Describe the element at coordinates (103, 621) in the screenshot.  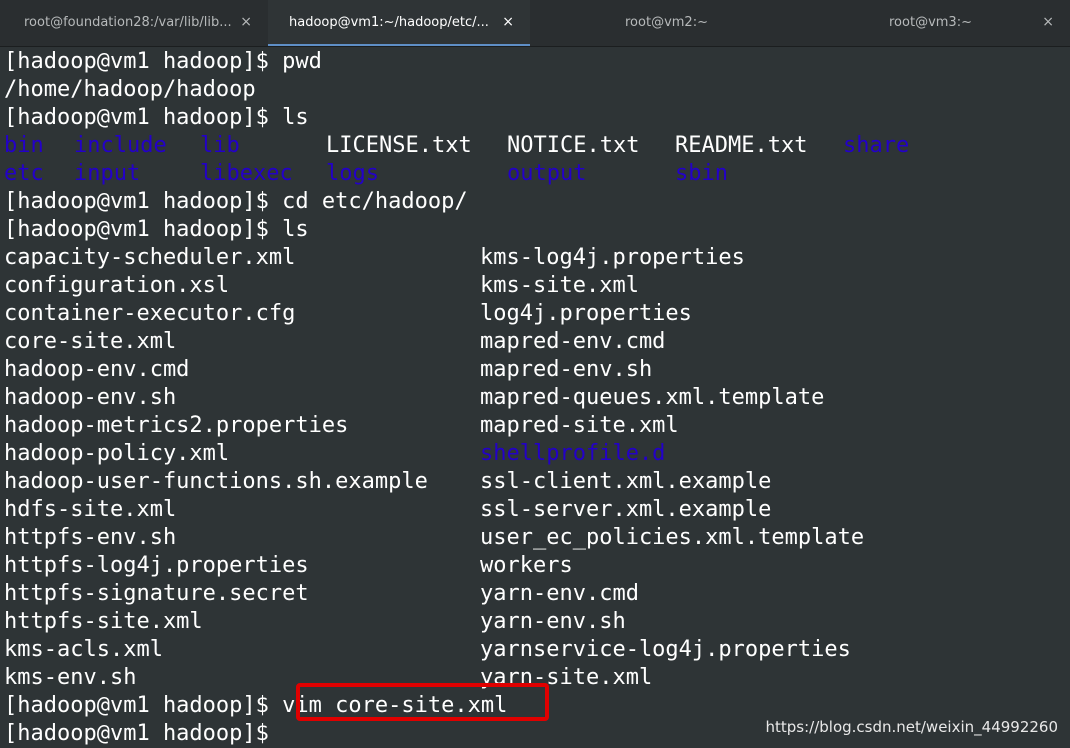
I see `file-entry: httpfs-site.xml` at that location.